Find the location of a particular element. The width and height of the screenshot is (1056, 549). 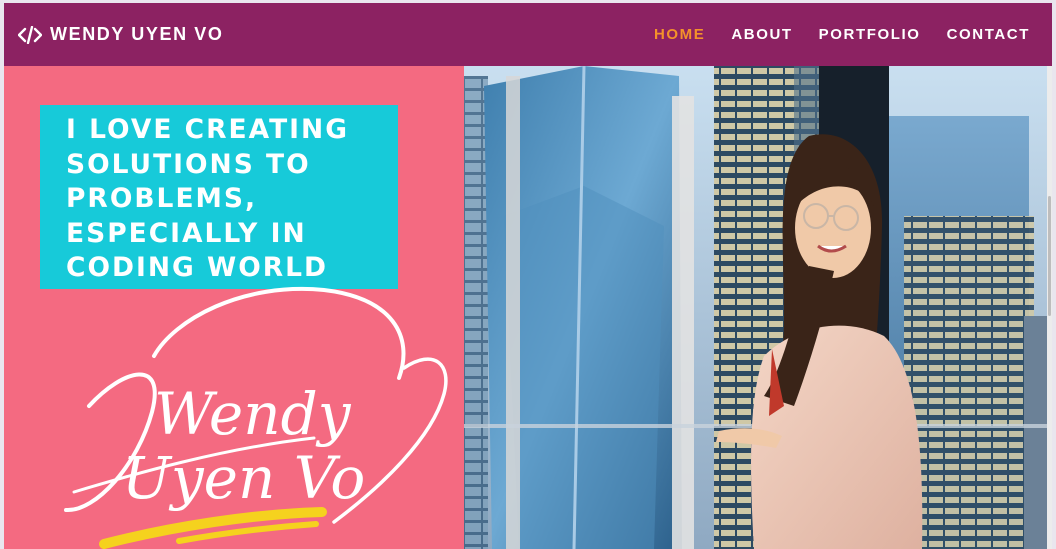

nav-link-contact: CONTACT is located at coordinates (988, 34).